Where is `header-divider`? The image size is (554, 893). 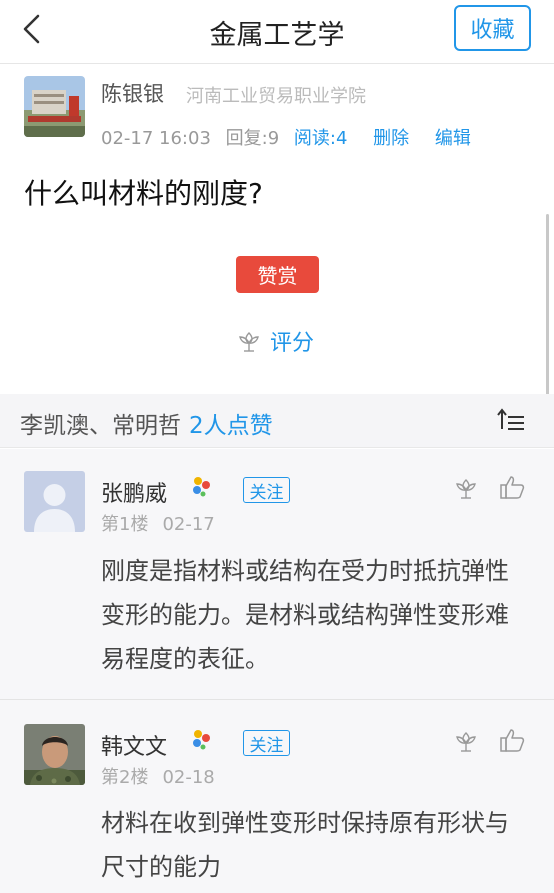
header-divider is located at coordinates (277, 63).